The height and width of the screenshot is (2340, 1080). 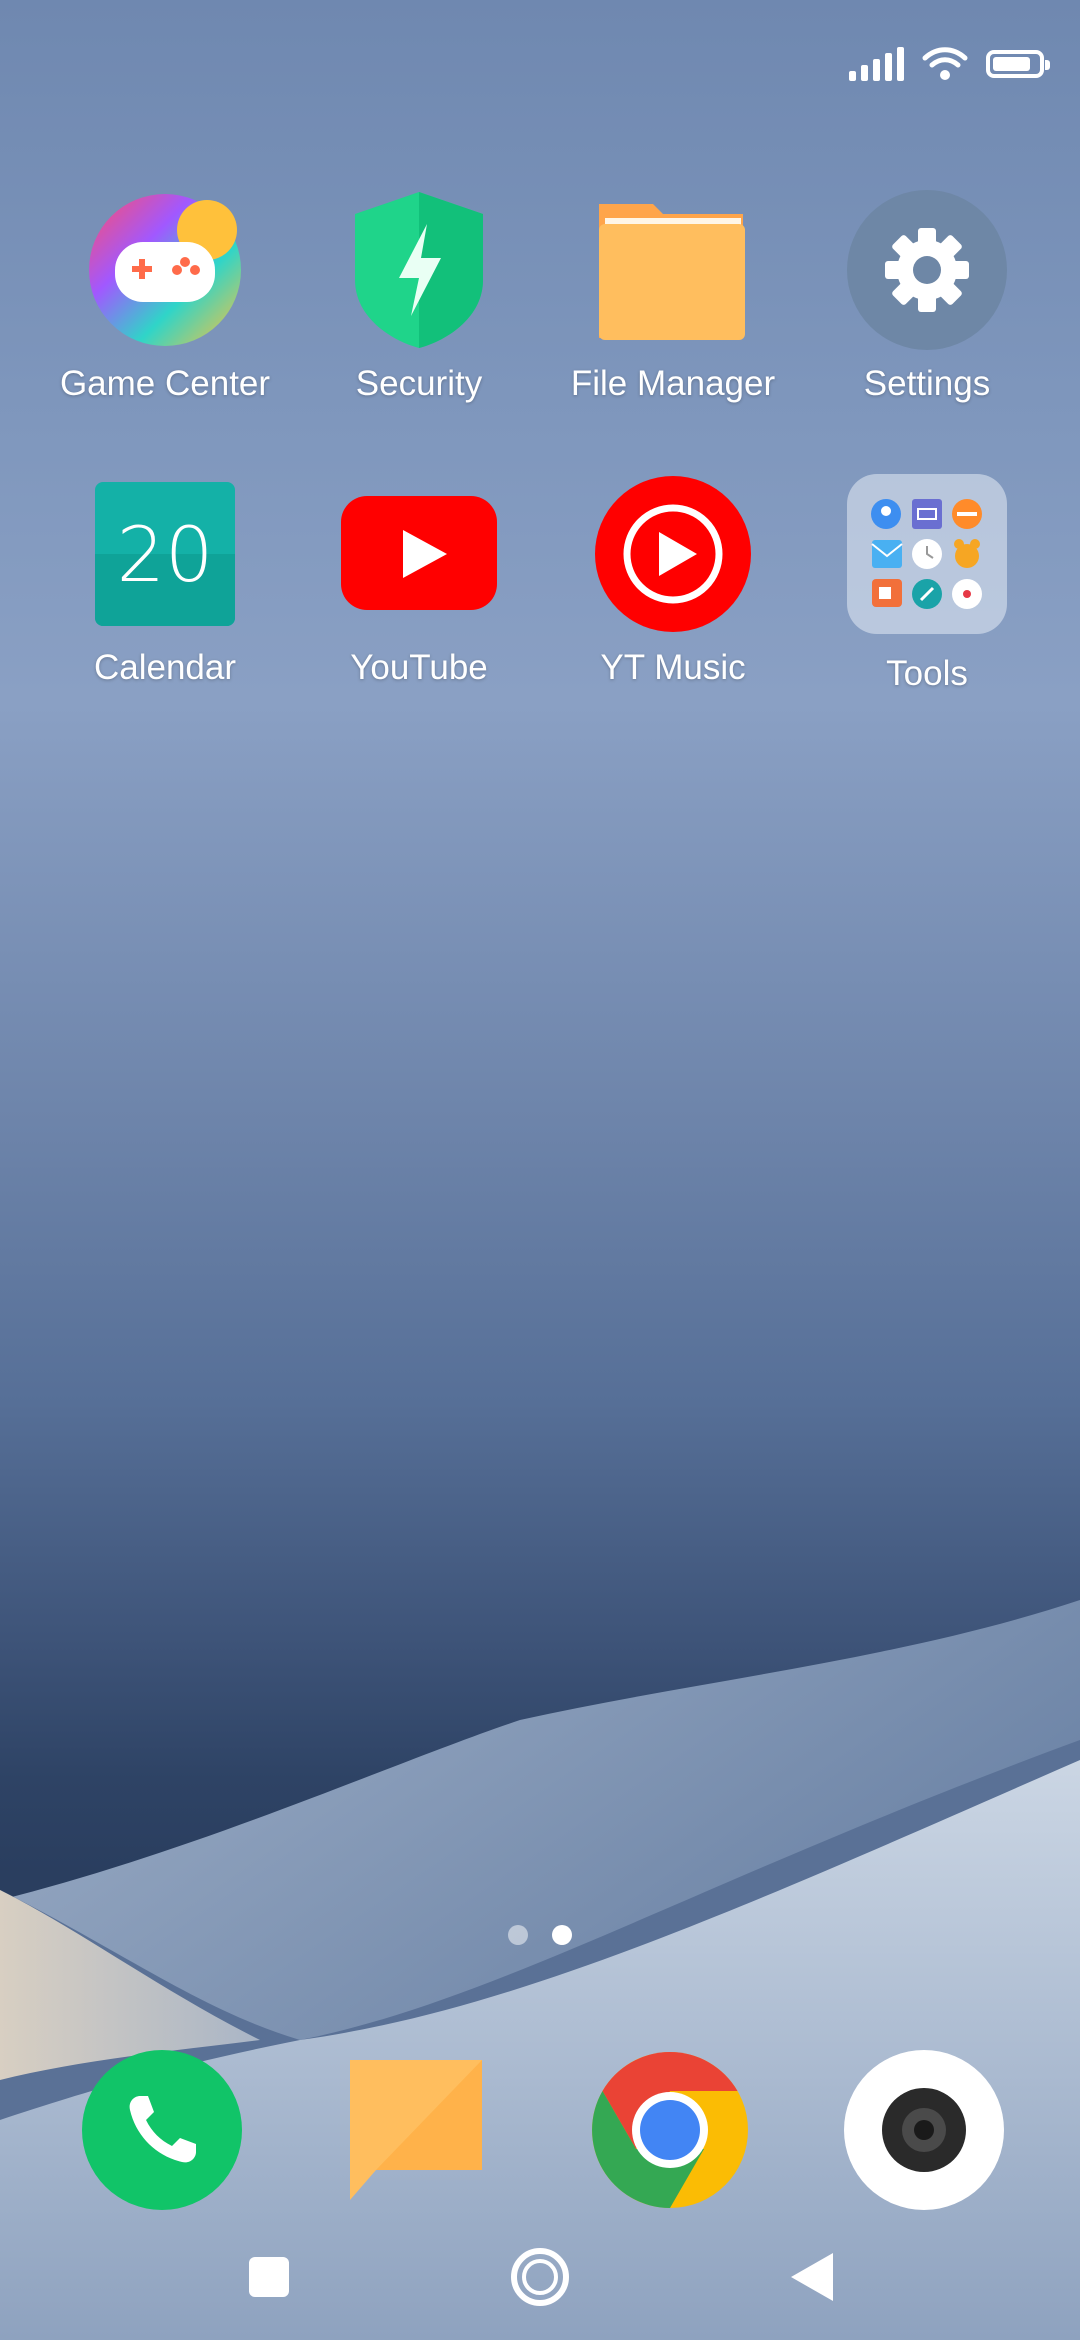 What do you see at coordinates (540, 2130) in the screenshot?
I see `dock` at bounding box center [540, 2130].